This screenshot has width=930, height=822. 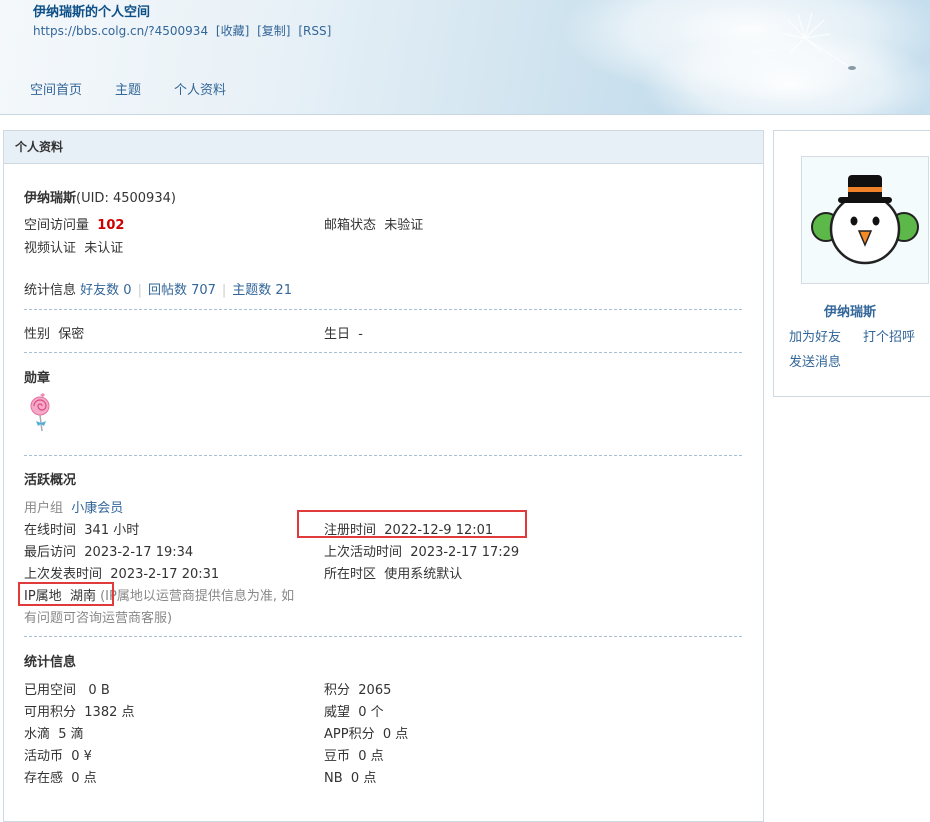 I want to click on usable-label: 可用积分, so click(x=50, y=712).